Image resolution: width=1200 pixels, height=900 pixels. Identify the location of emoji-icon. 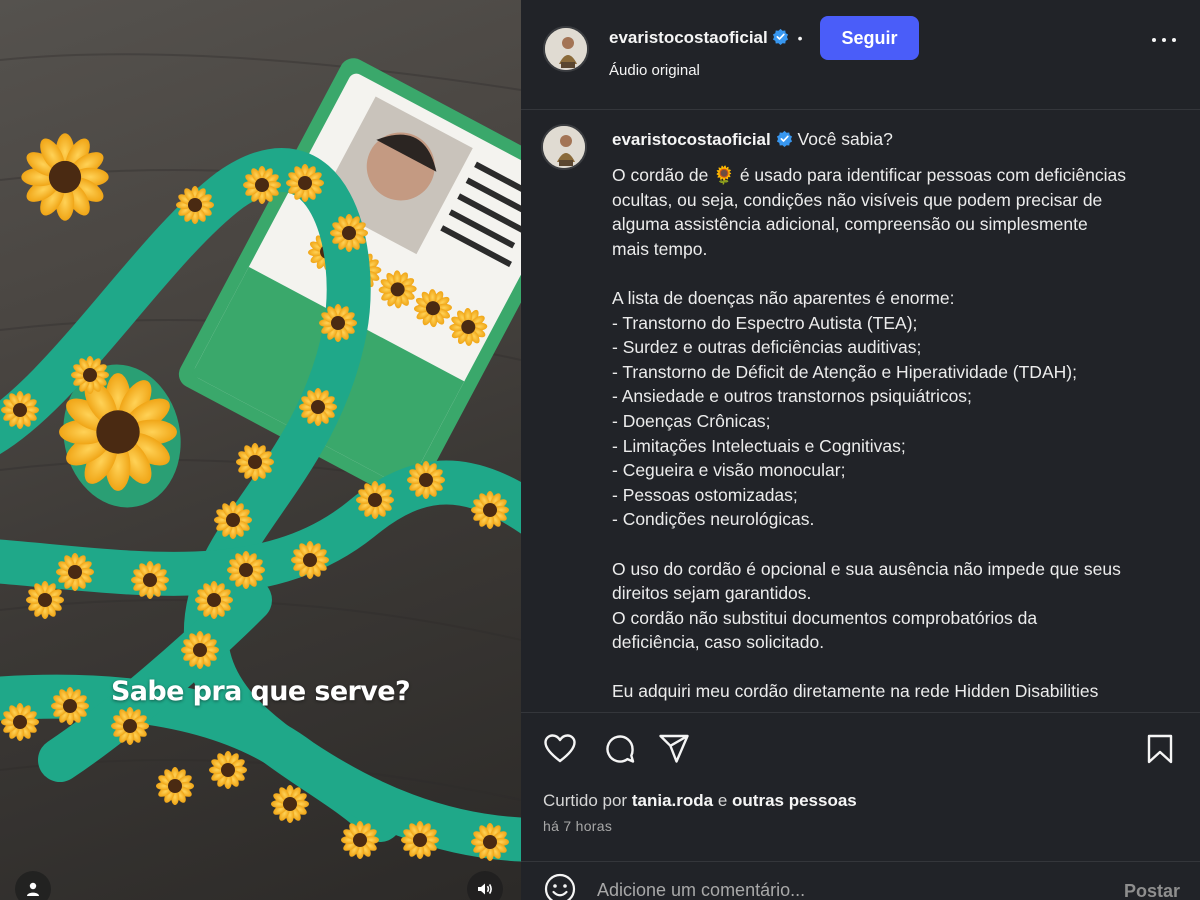
(560, 886).